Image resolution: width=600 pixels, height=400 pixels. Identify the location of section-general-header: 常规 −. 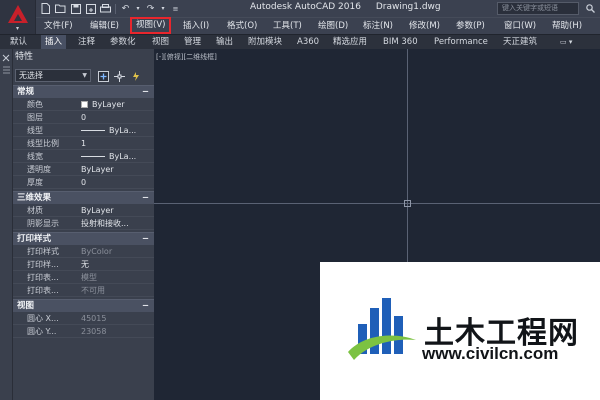
(83, 91).